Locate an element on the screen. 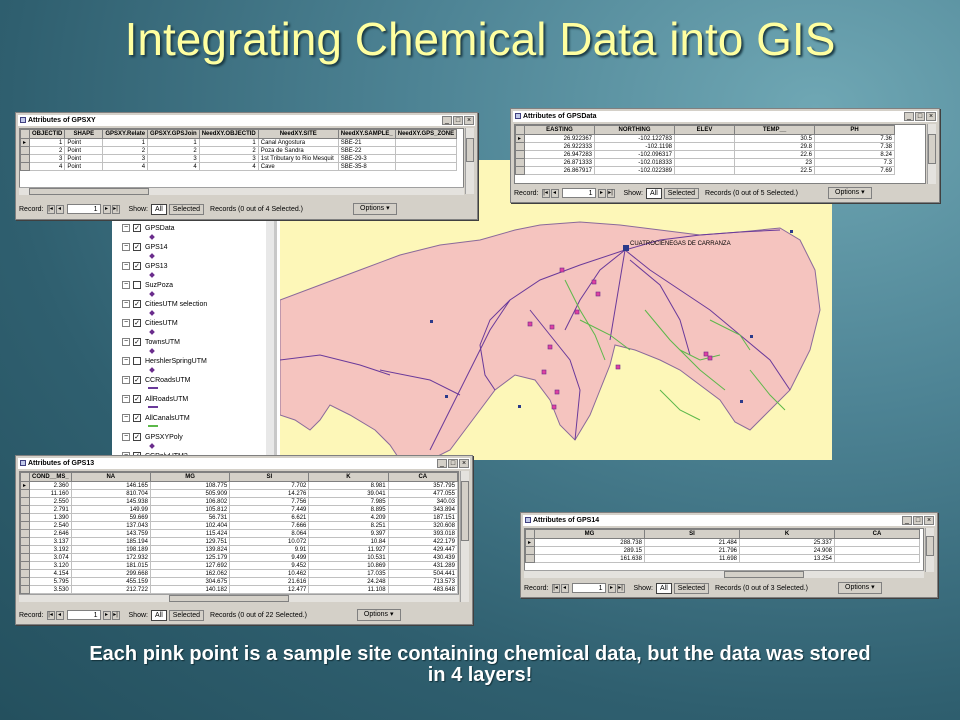 The height and width of the screenshot is (720, 960). table-cell: 162.062 is located at coordinates (190, 573).